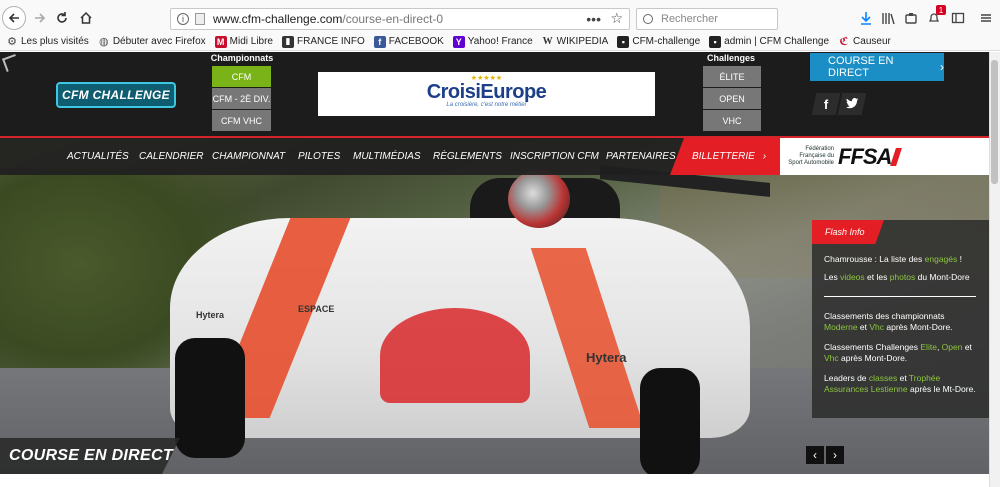 The image size is (1000, 487). What do you see at coordinates (183, 19) in the screenshot?
I see `info-icon: i` at bounding box center [183, 19].